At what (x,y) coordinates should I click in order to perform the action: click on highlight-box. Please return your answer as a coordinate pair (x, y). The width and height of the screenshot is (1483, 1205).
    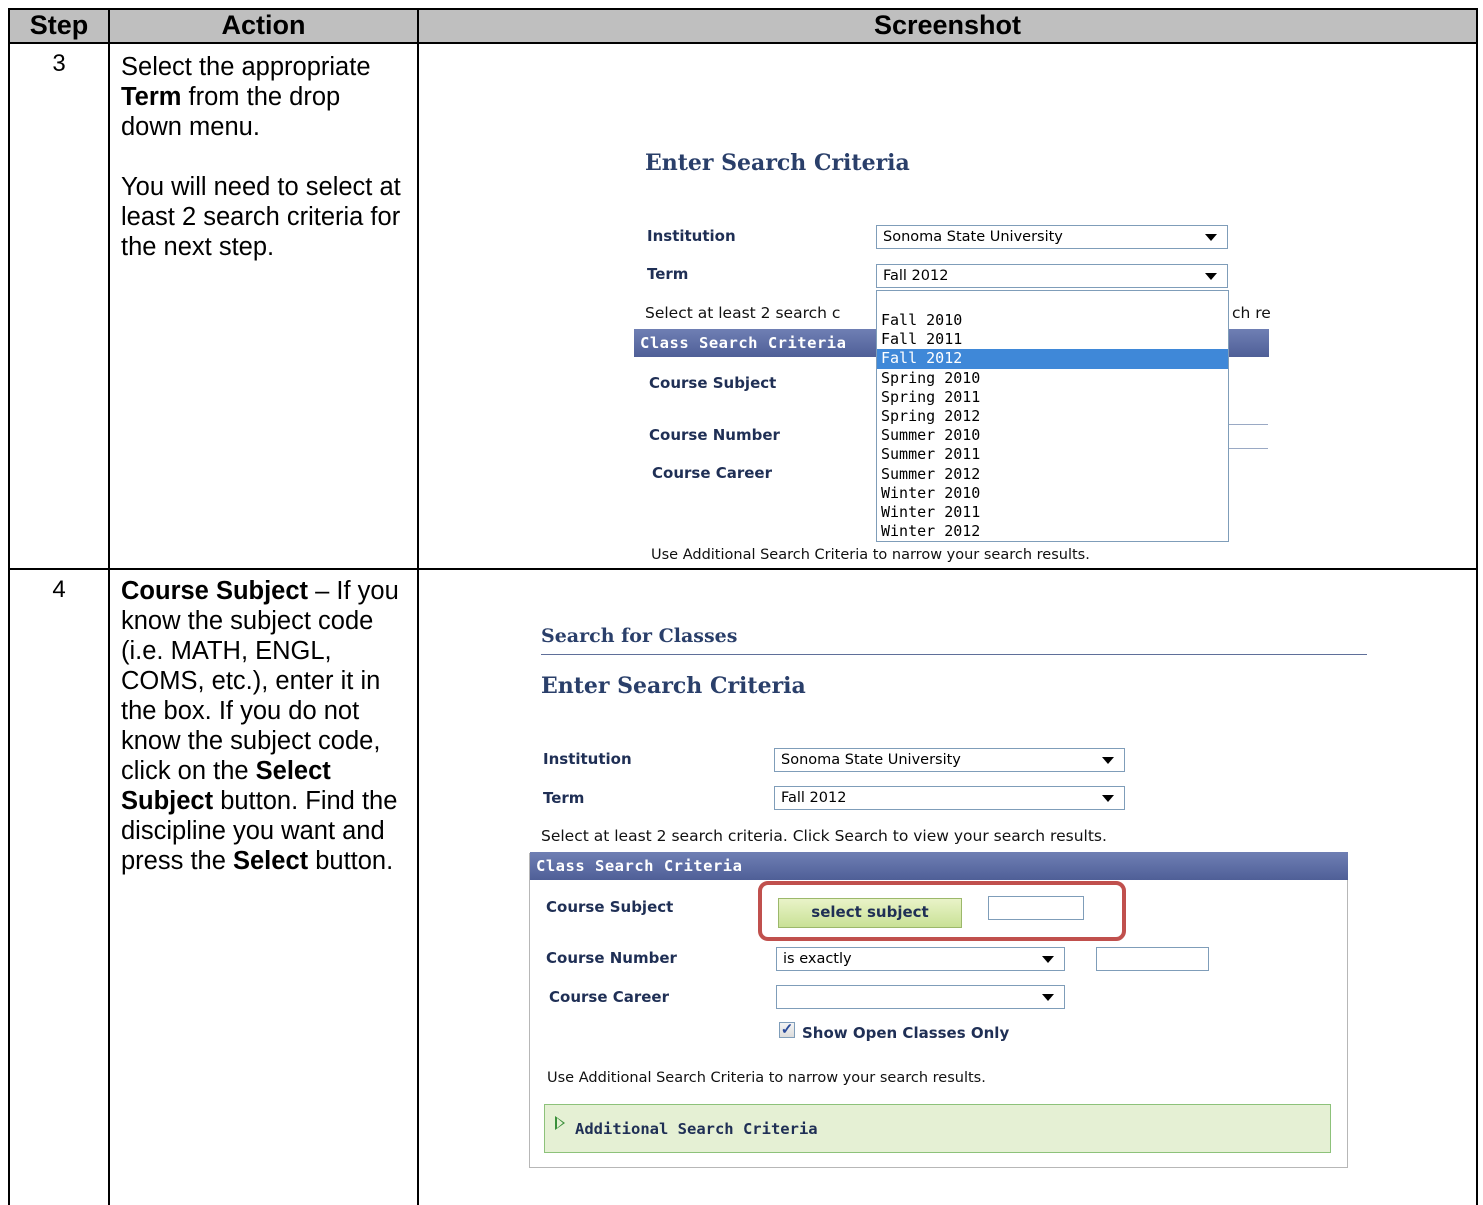
    Looking at the image, I should click on (942, 911).